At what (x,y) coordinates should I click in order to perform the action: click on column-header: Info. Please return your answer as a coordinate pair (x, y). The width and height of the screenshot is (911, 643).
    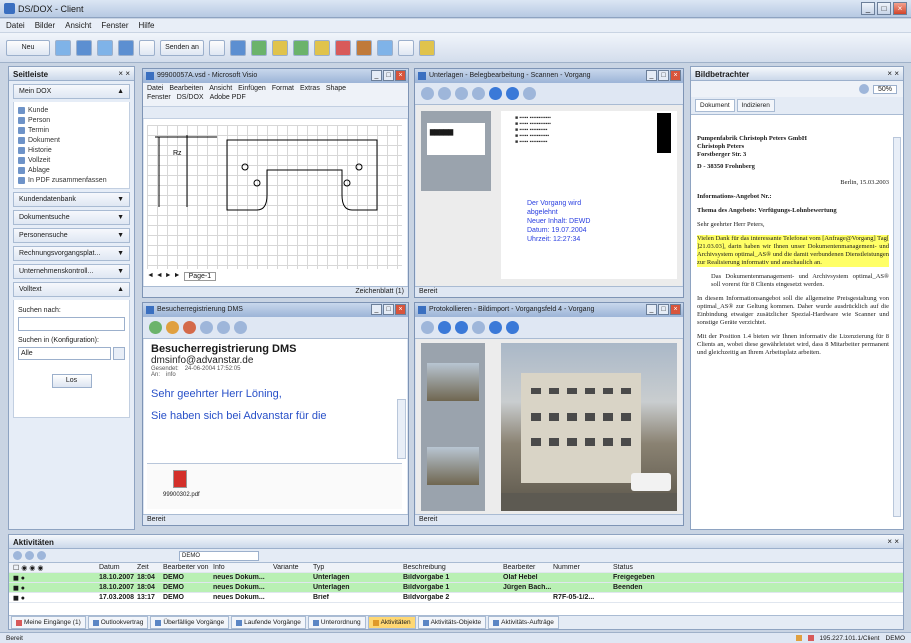
    Looking at the image, I should click on (243, 567).